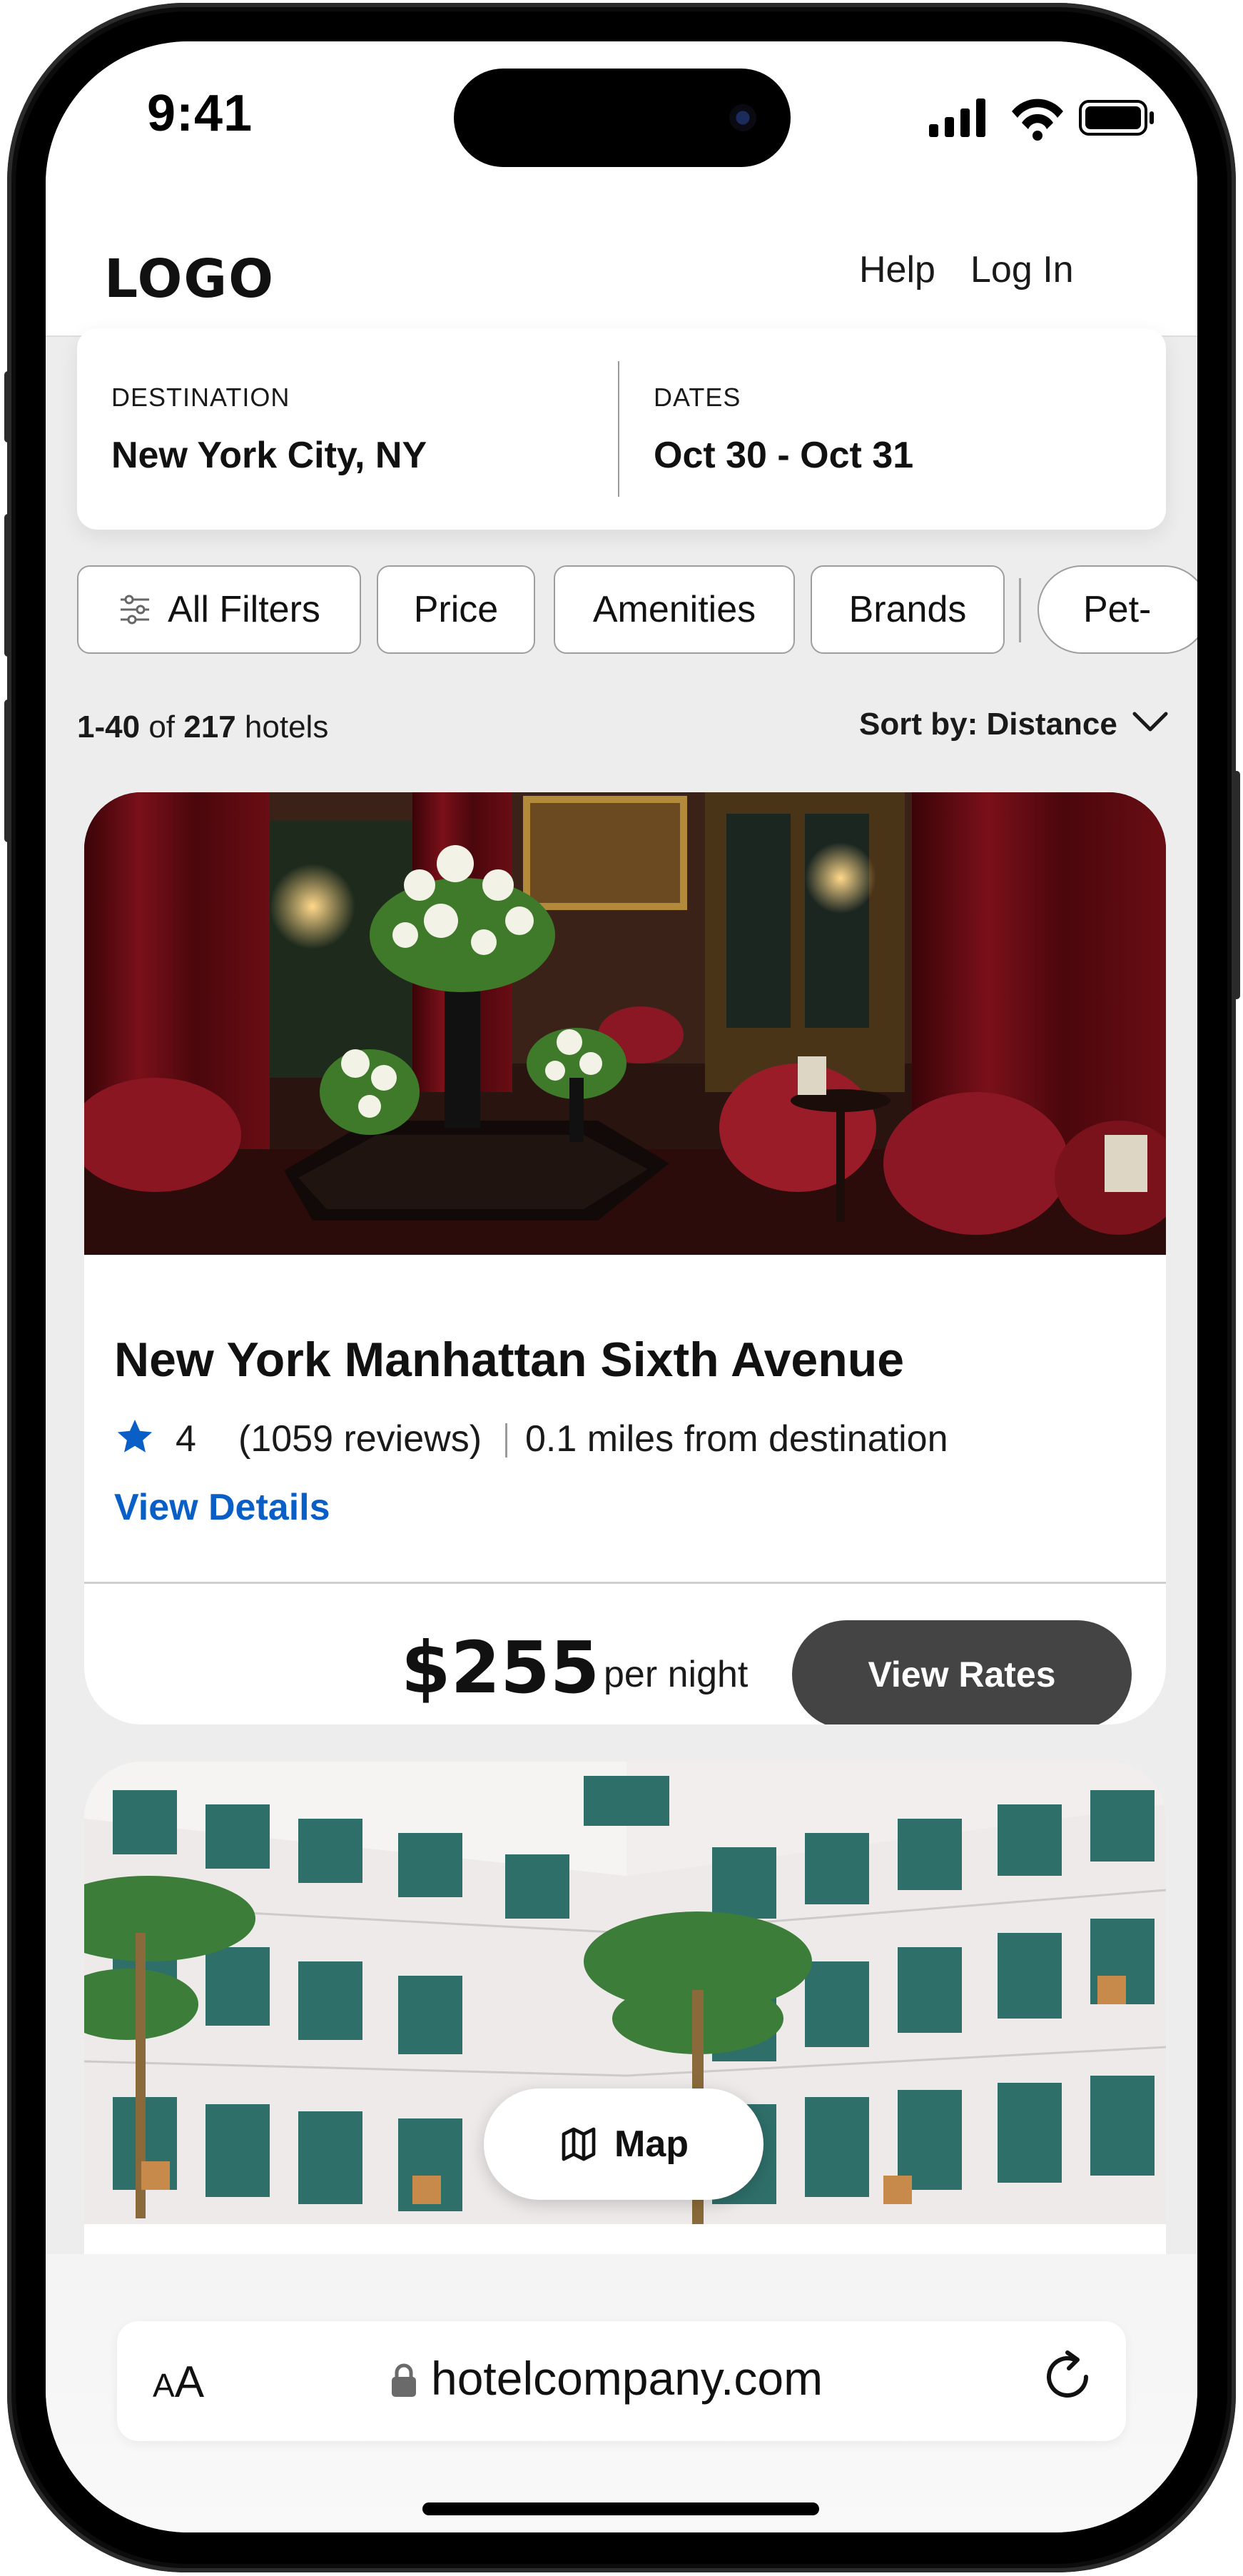 This screenshot has height=2576, width=1243. I want to click on all-filters-label: All Filters, so click(244, 609).